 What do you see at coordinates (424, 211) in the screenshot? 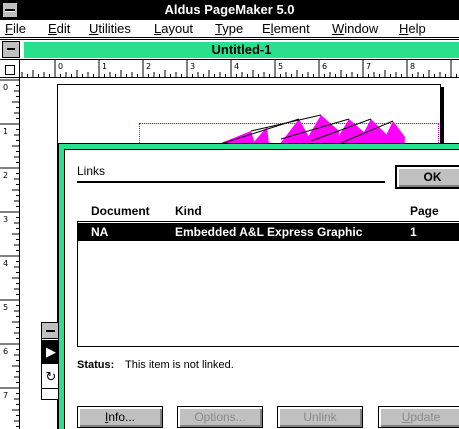
I see `column-header-page: Page` at bounding box center [424, 211].